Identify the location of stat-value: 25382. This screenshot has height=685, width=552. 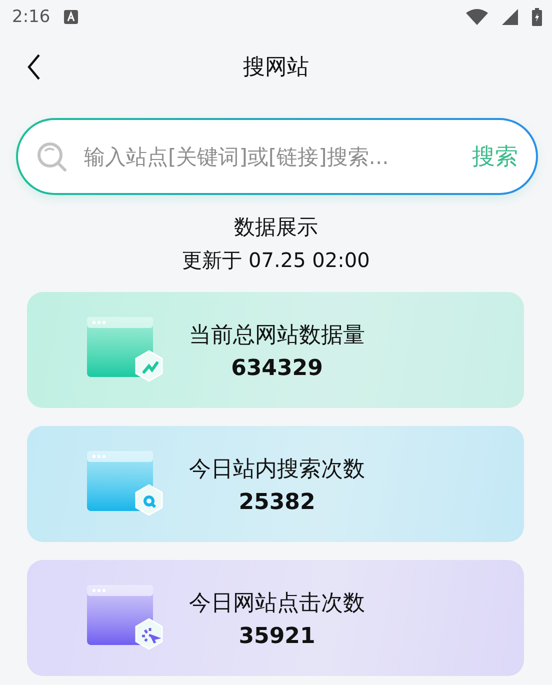
(277, 502).